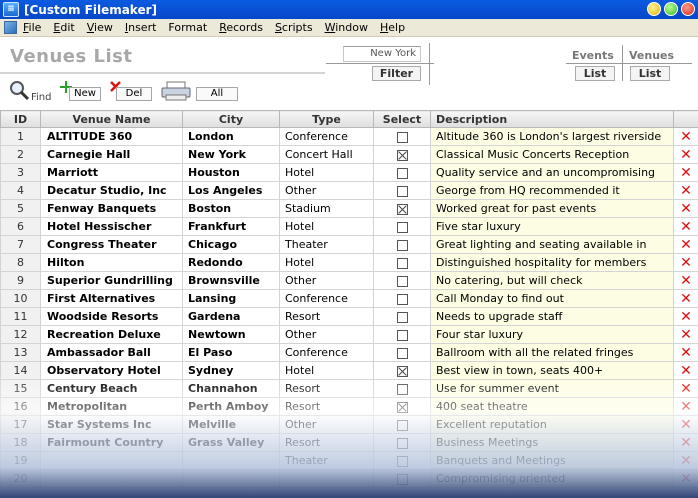  What do you see at coordinates (111, 460) in the screenshot?
I see `row-venue-name` at bounding box center [111, 460].